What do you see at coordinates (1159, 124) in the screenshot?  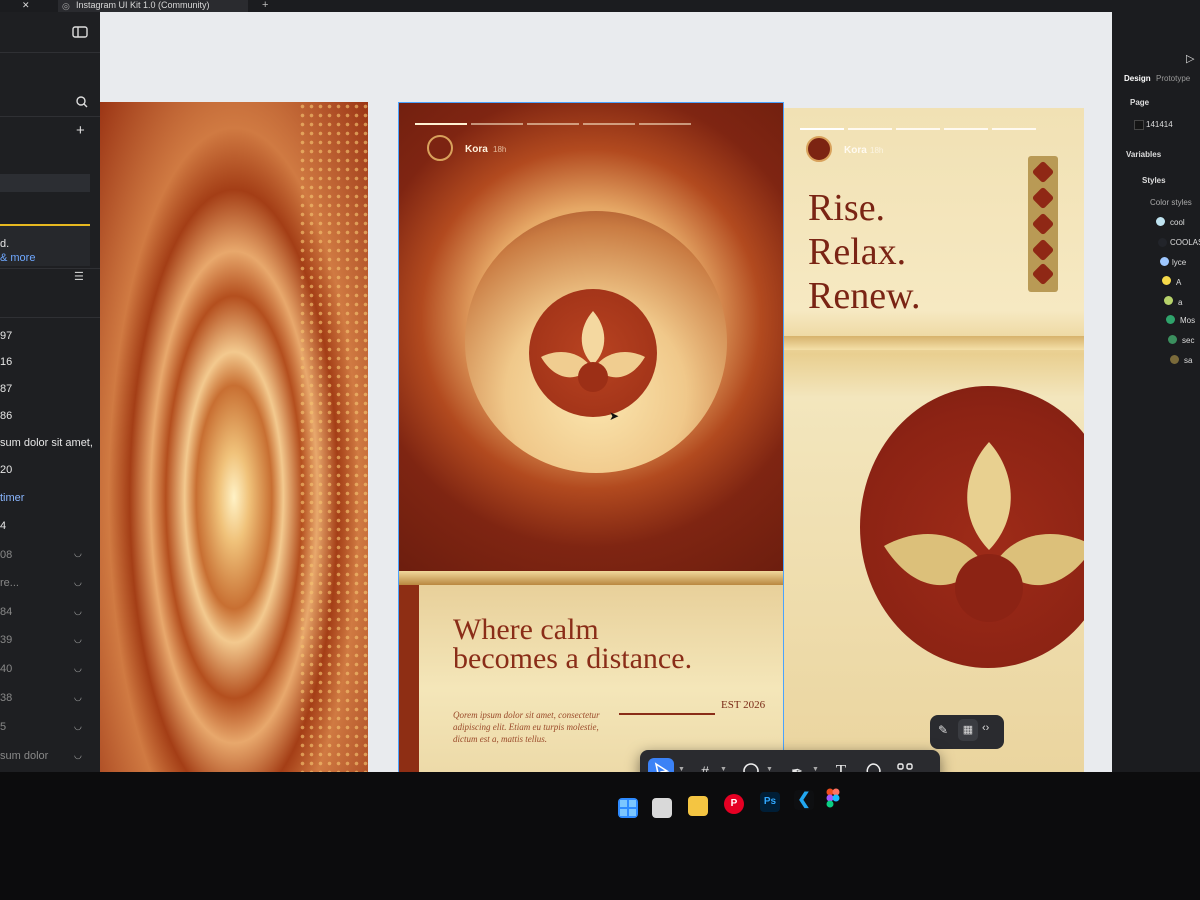 I see `page-color-value: 141414` at bounding box center [1159, 124].